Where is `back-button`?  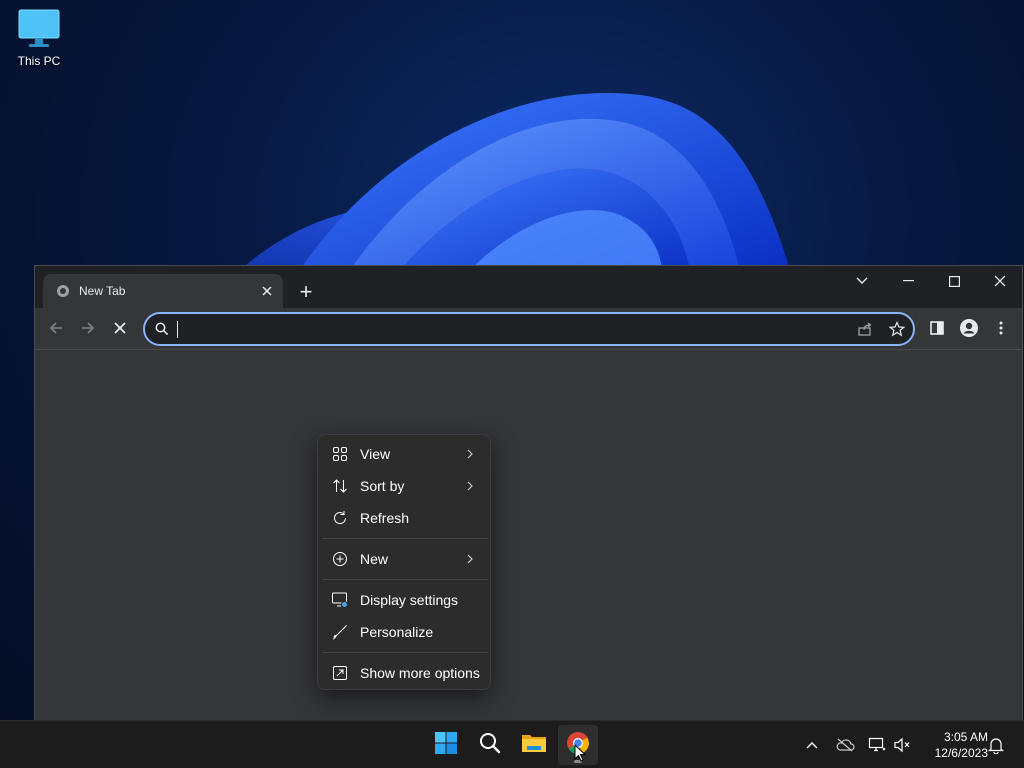 back-button is located at coordinates (56, 328).